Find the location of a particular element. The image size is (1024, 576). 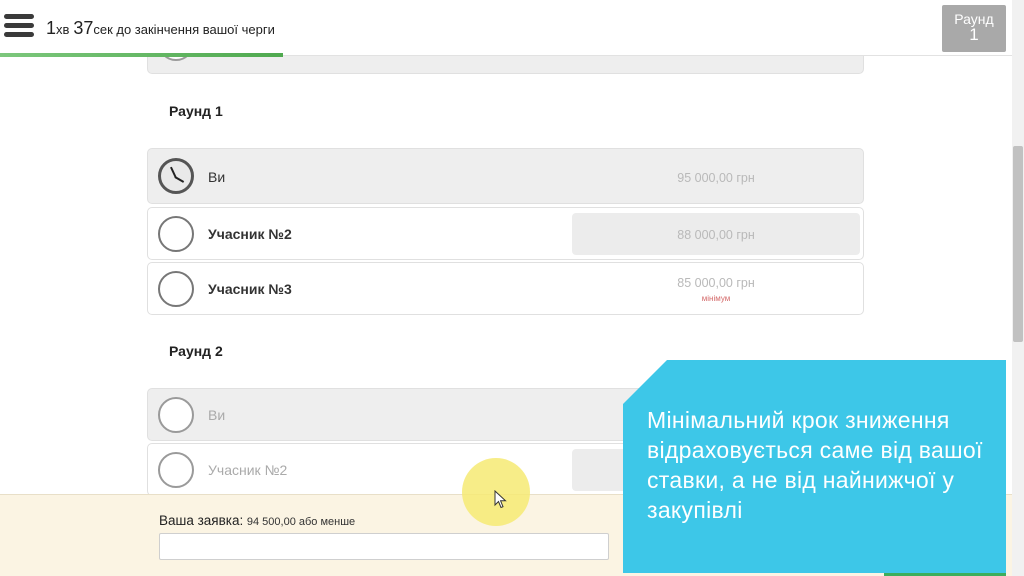

participant-row: Ви 95 000,00 грн is located at coordinates (505, 176).